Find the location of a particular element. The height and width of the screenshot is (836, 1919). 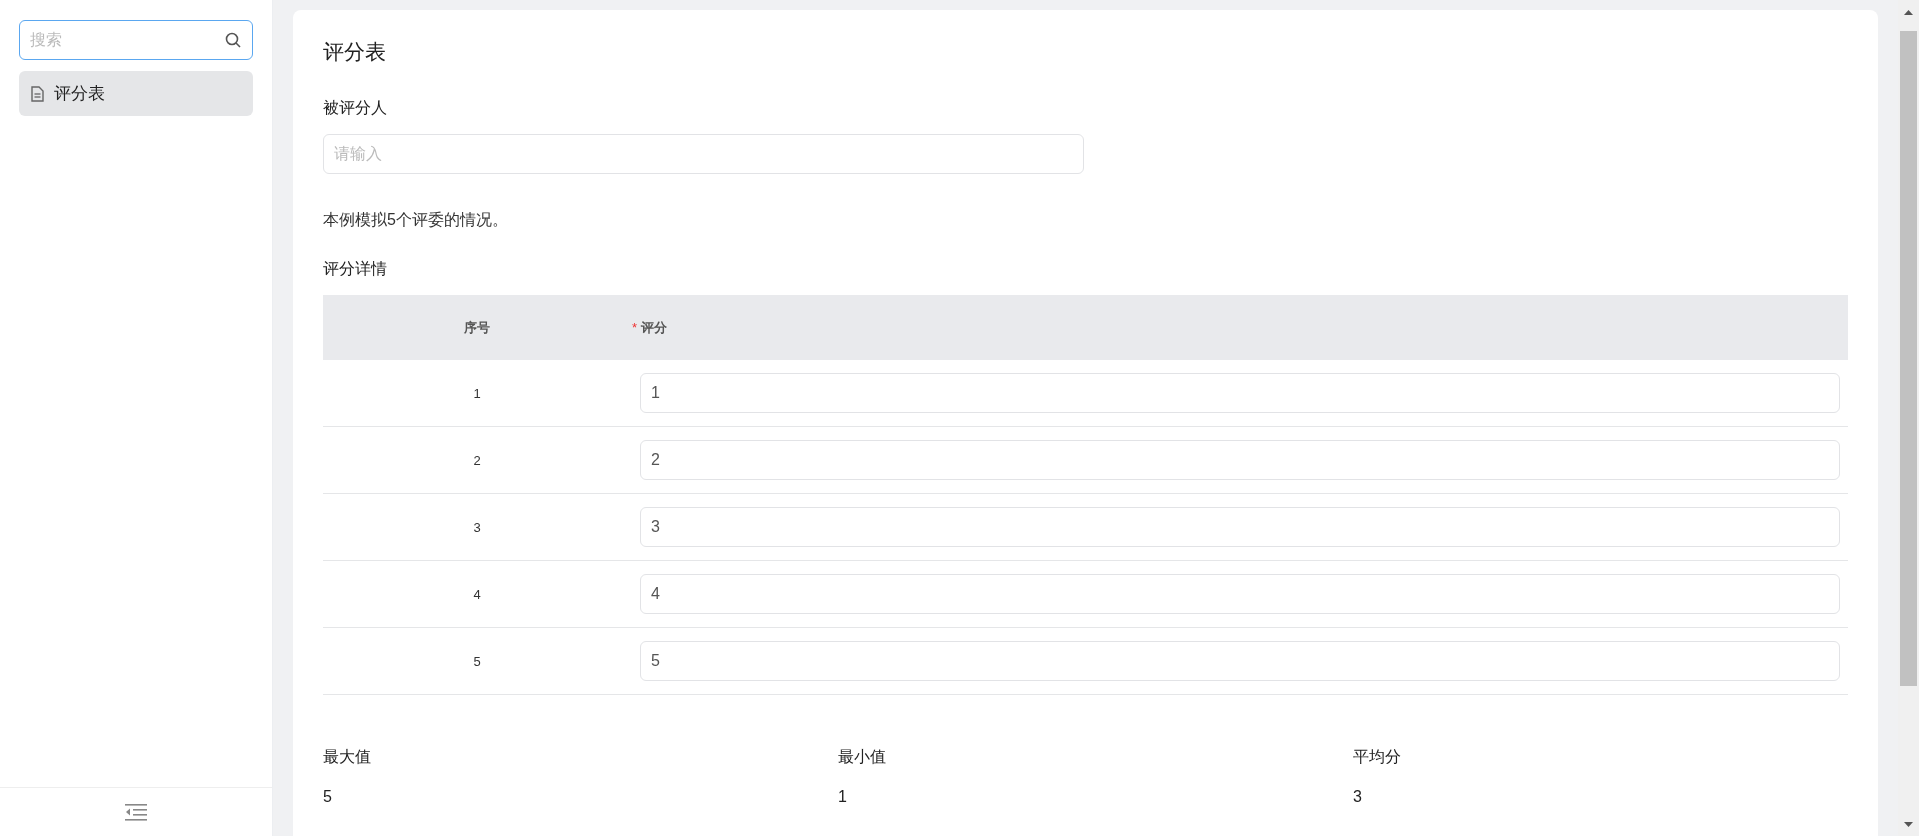

score-input-field: 5 is located at coordinates (1240, 661).